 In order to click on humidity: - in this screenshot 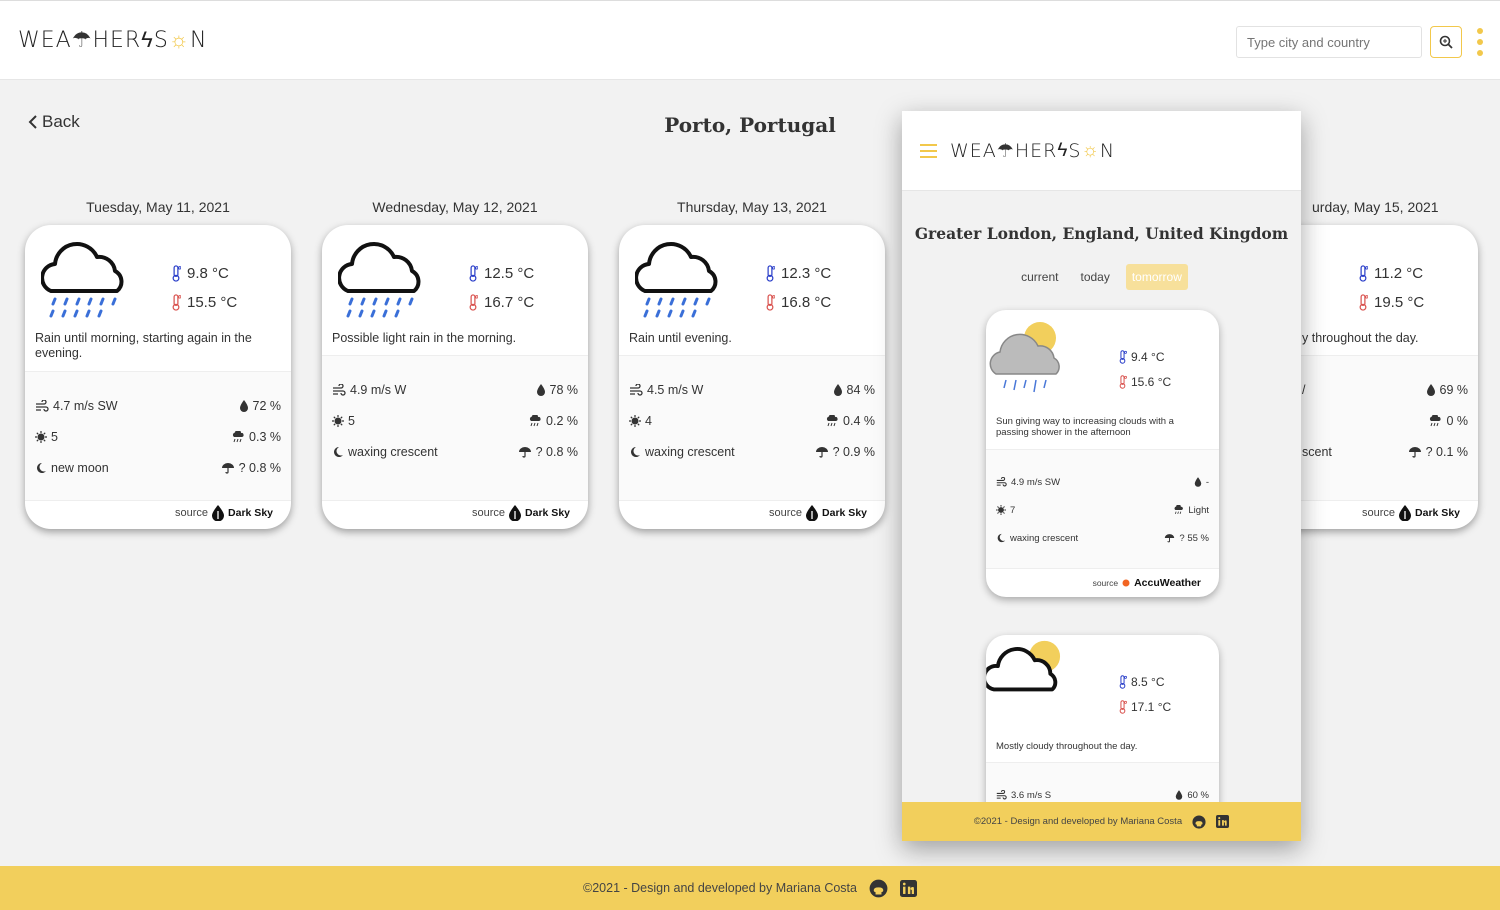, I will do `click(1207, 482)`.